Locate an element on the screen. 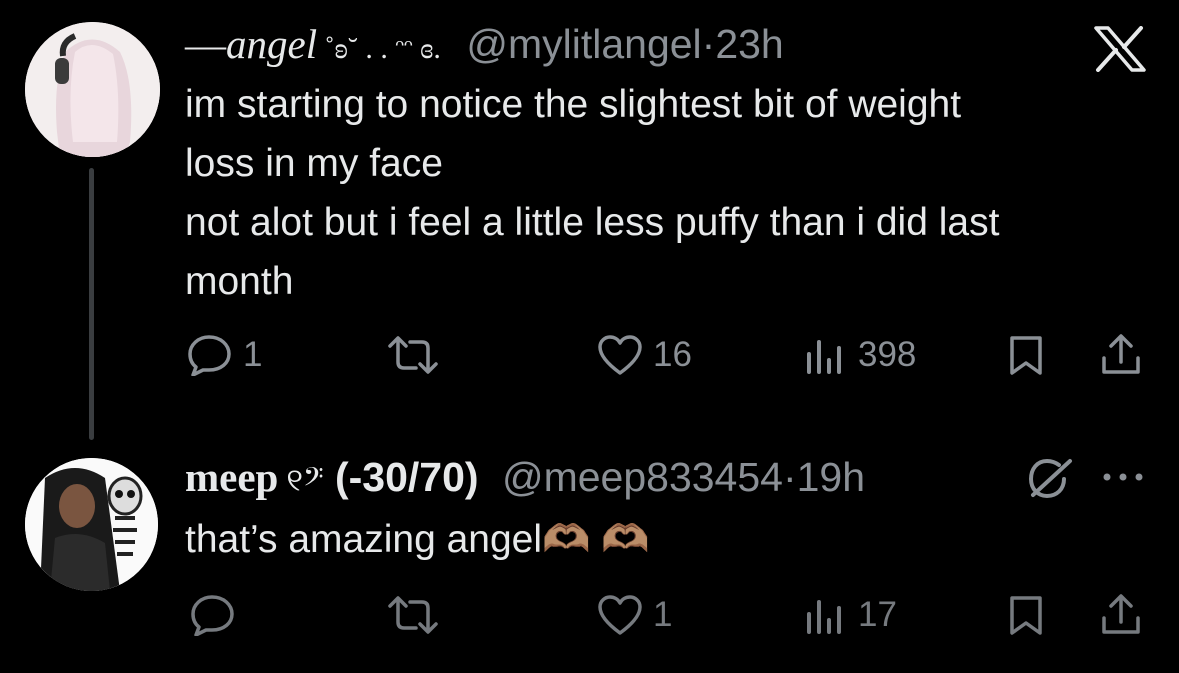 The width and height of the screenshot is (1179, 673). tweet2-like-count: 1 is located at coordinates (663, 614).